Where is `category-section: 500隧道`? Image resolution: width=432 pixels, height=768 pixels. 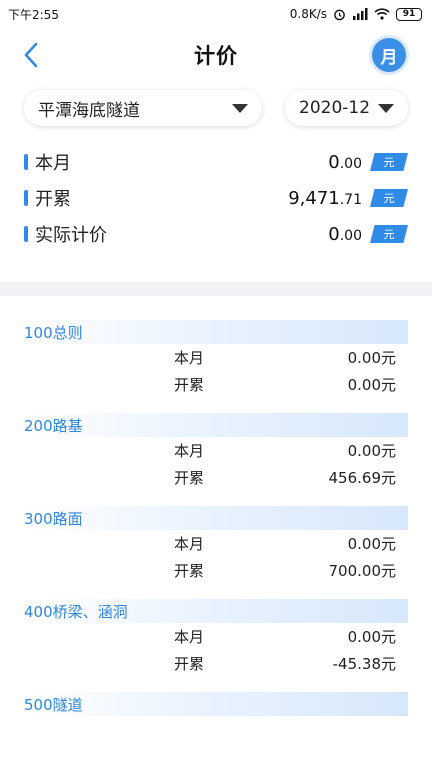 category-section: 500隧道 is located at coordinates (216, 704).